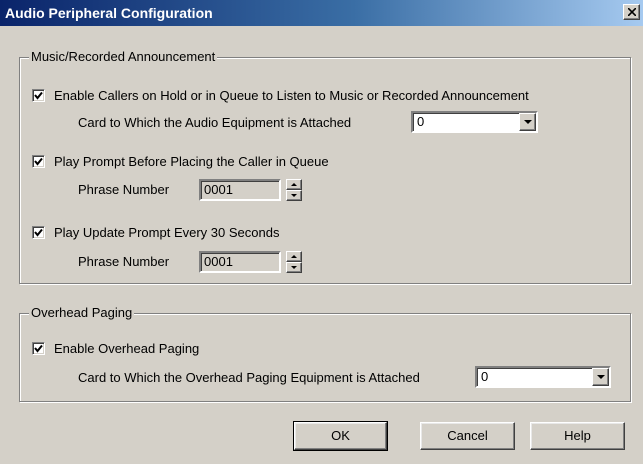 This screenshot has height=464, width=643. What do you see at coordinates (123, 57) in the screenshot?
I see `music-group-legend: Music/Recorded Announcement` at bounding box center [123, 57].